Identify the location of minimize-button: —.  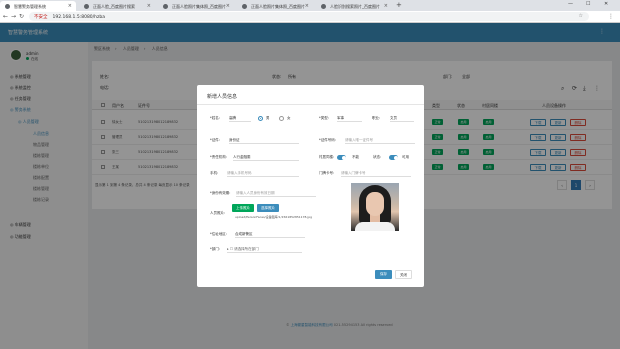
(570, 4).